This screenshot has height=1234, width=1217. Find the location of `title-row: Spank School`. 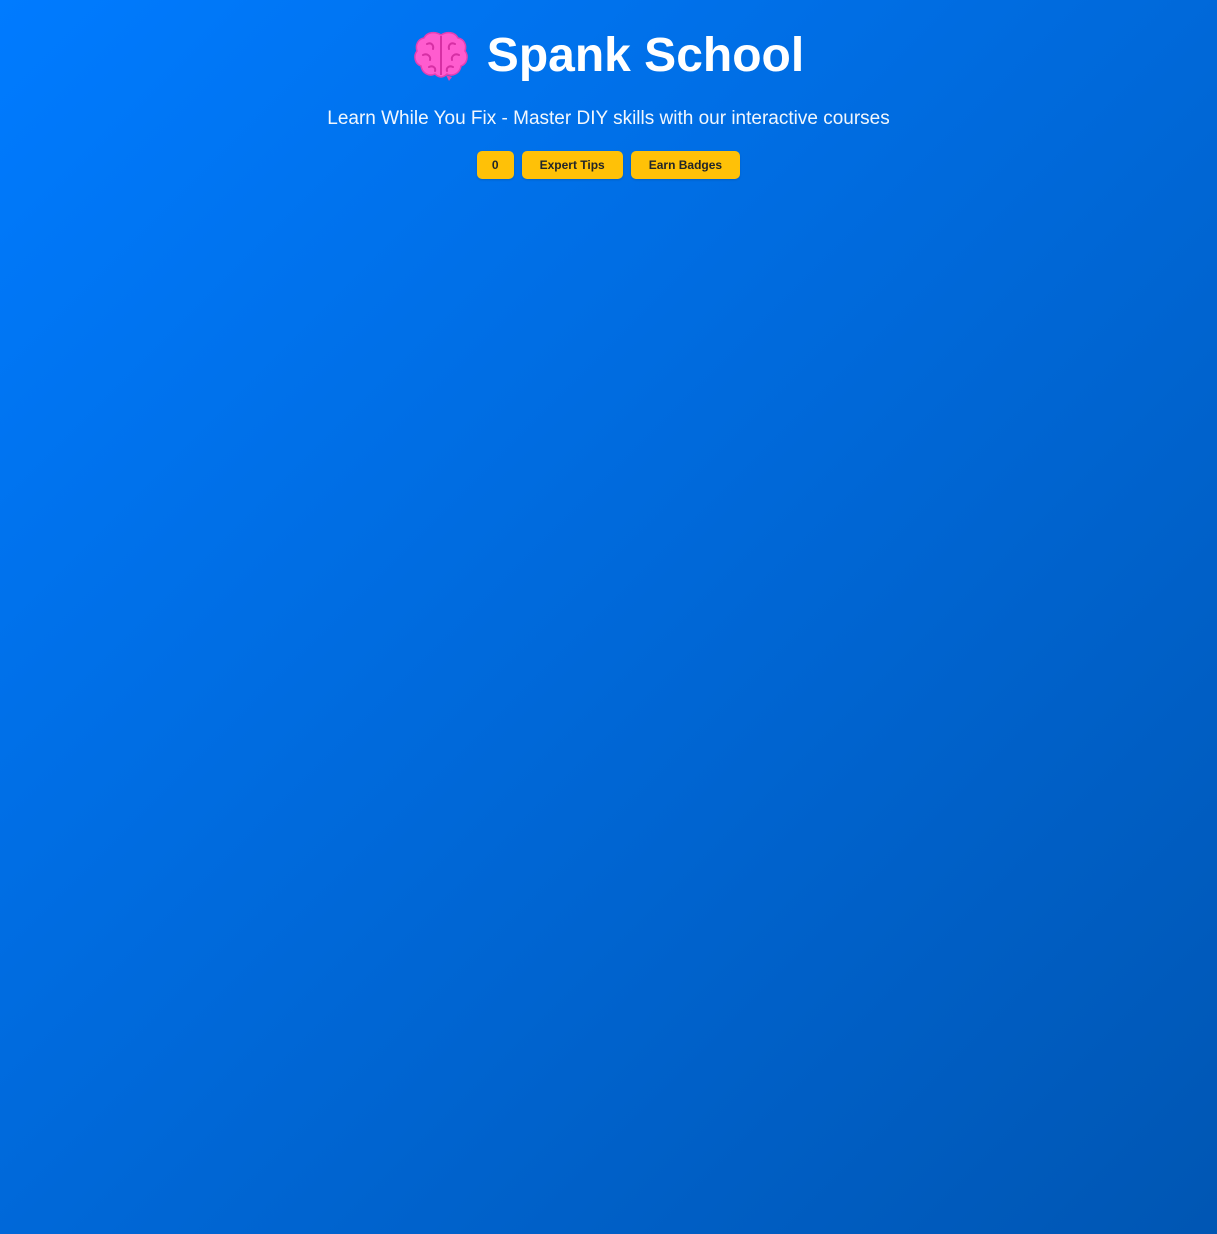

title-row: Spank School is located at coordinates (608, 56).